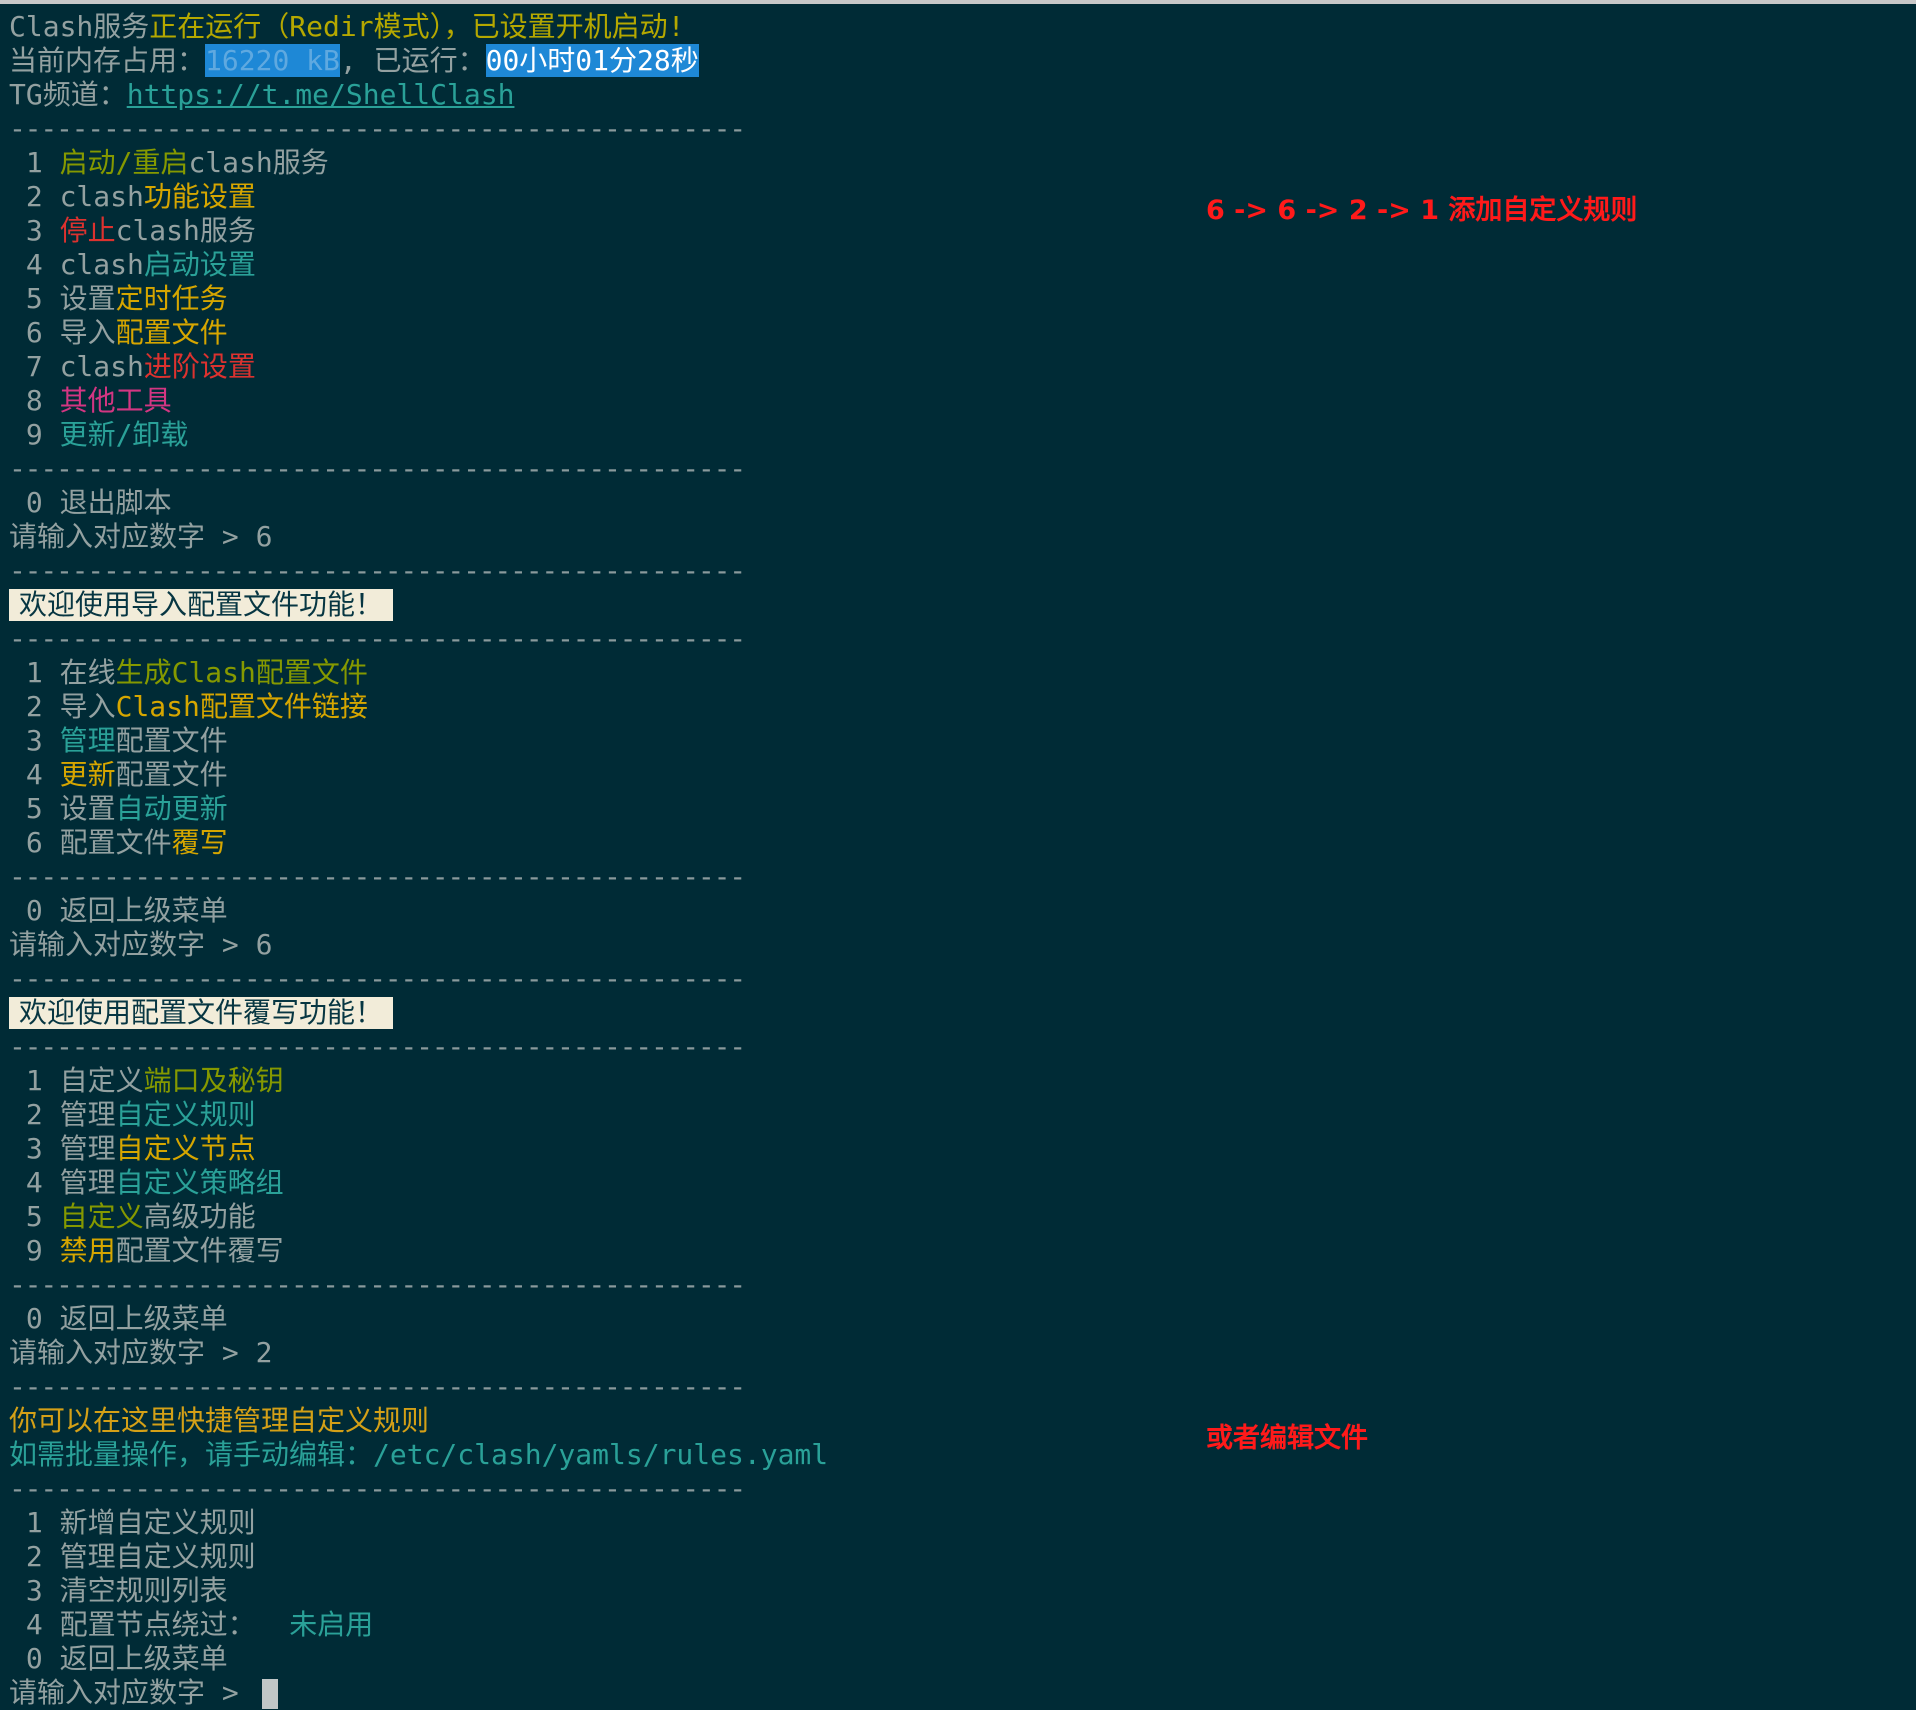  What do you see at coordinates (1287, 1438) in the screenshot?
I see `alt-annotation: 或者编辑文件` at bounding box center [1287, 1438].